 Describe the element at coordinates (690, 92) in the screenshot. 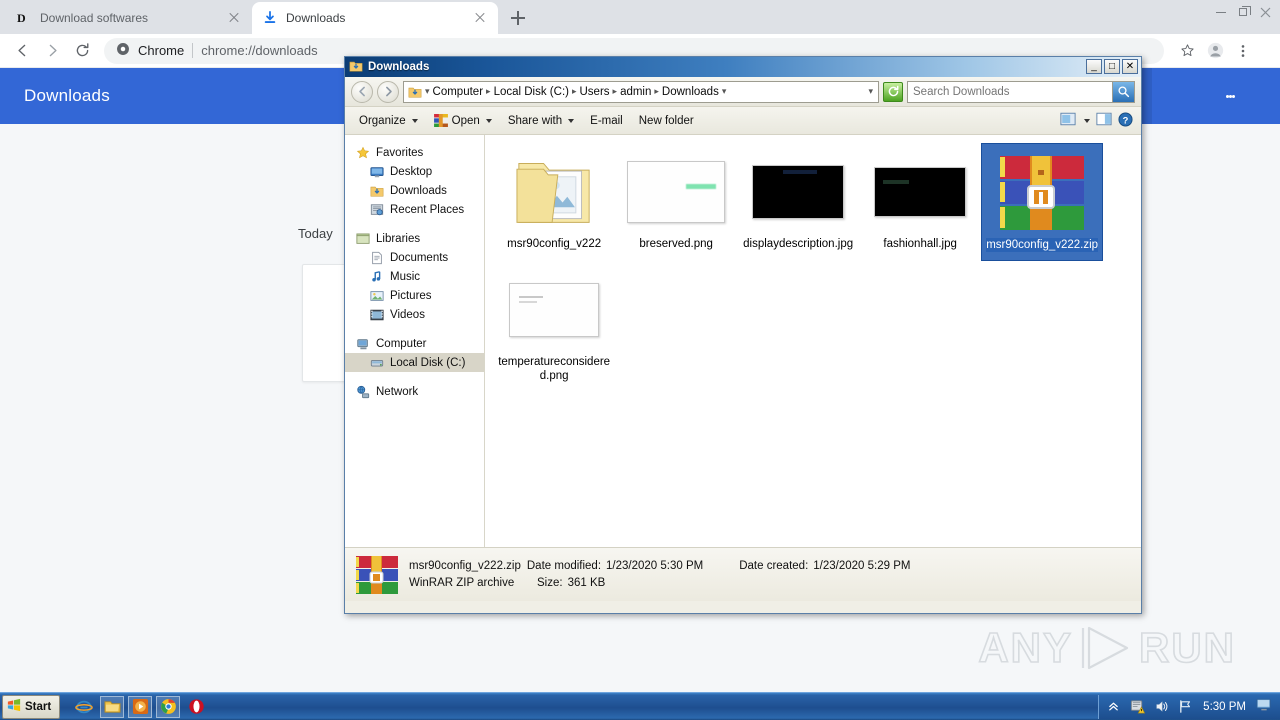

I see `breadcrumb-item-downloads: Downloads` at that location.